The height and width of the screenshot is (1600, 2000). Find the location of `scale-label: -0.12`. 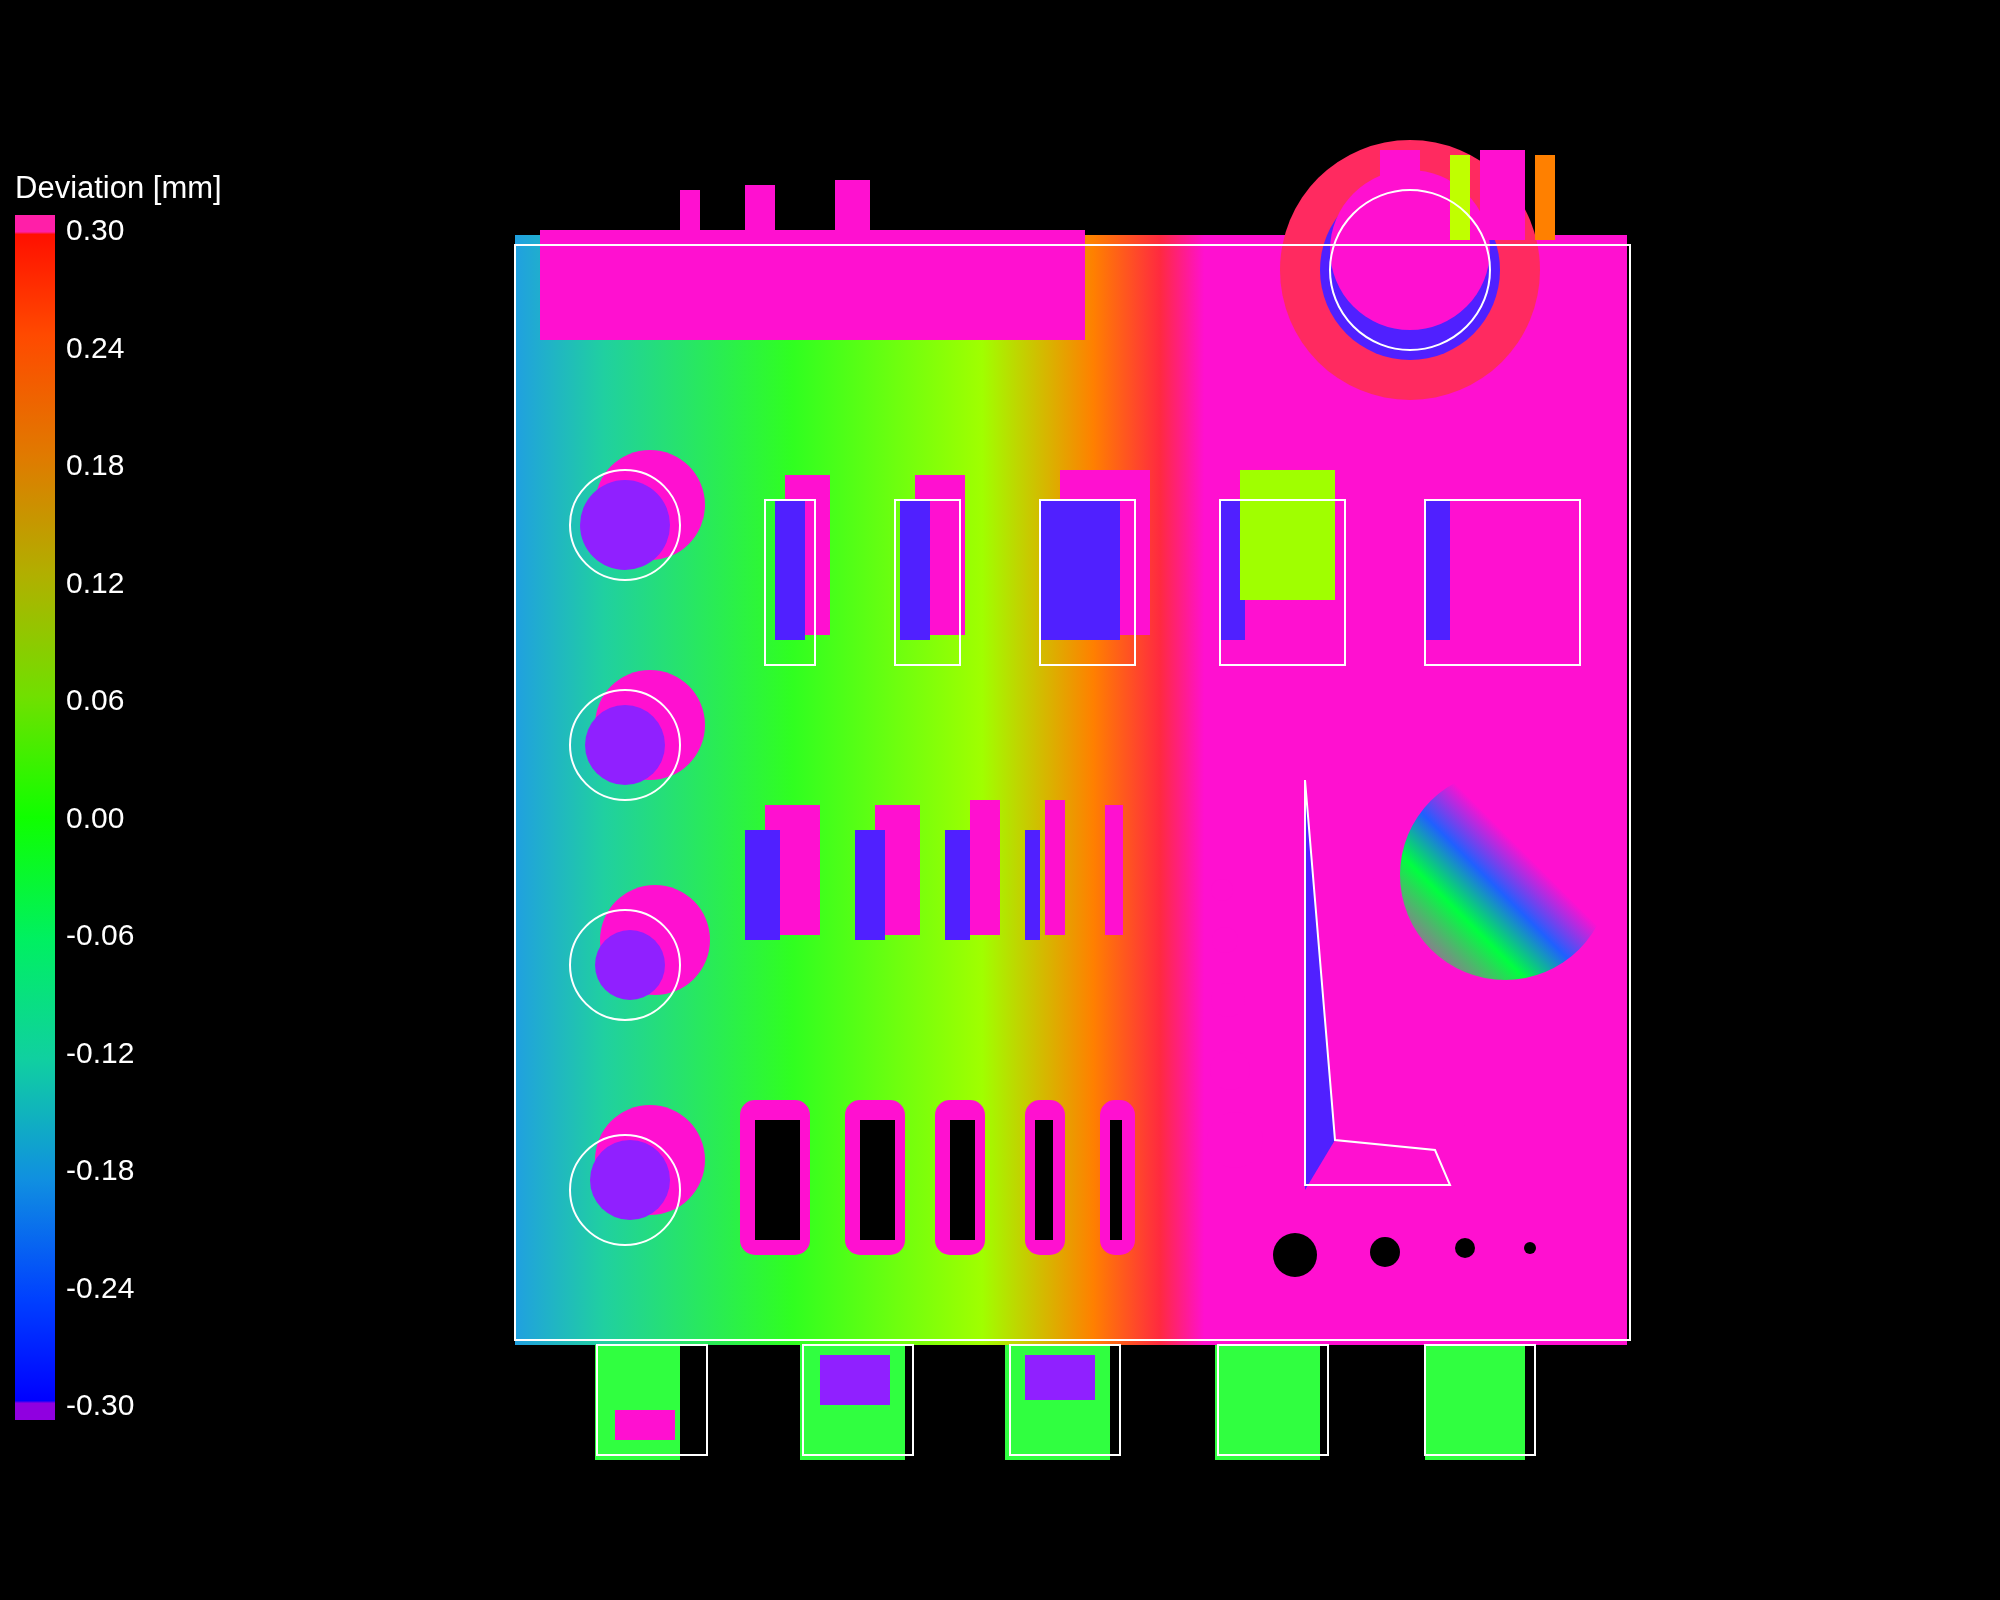

scale-label: -0.12 is located at coordinates (100, 1052).